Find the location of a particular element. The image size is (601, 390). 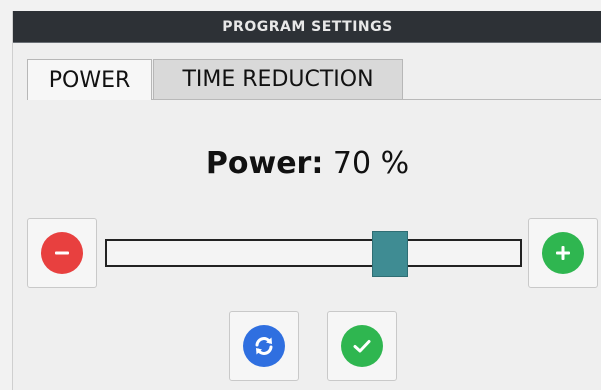

tab-bar: POWER TIME REDUCTION is located at coordinates (314, 78).